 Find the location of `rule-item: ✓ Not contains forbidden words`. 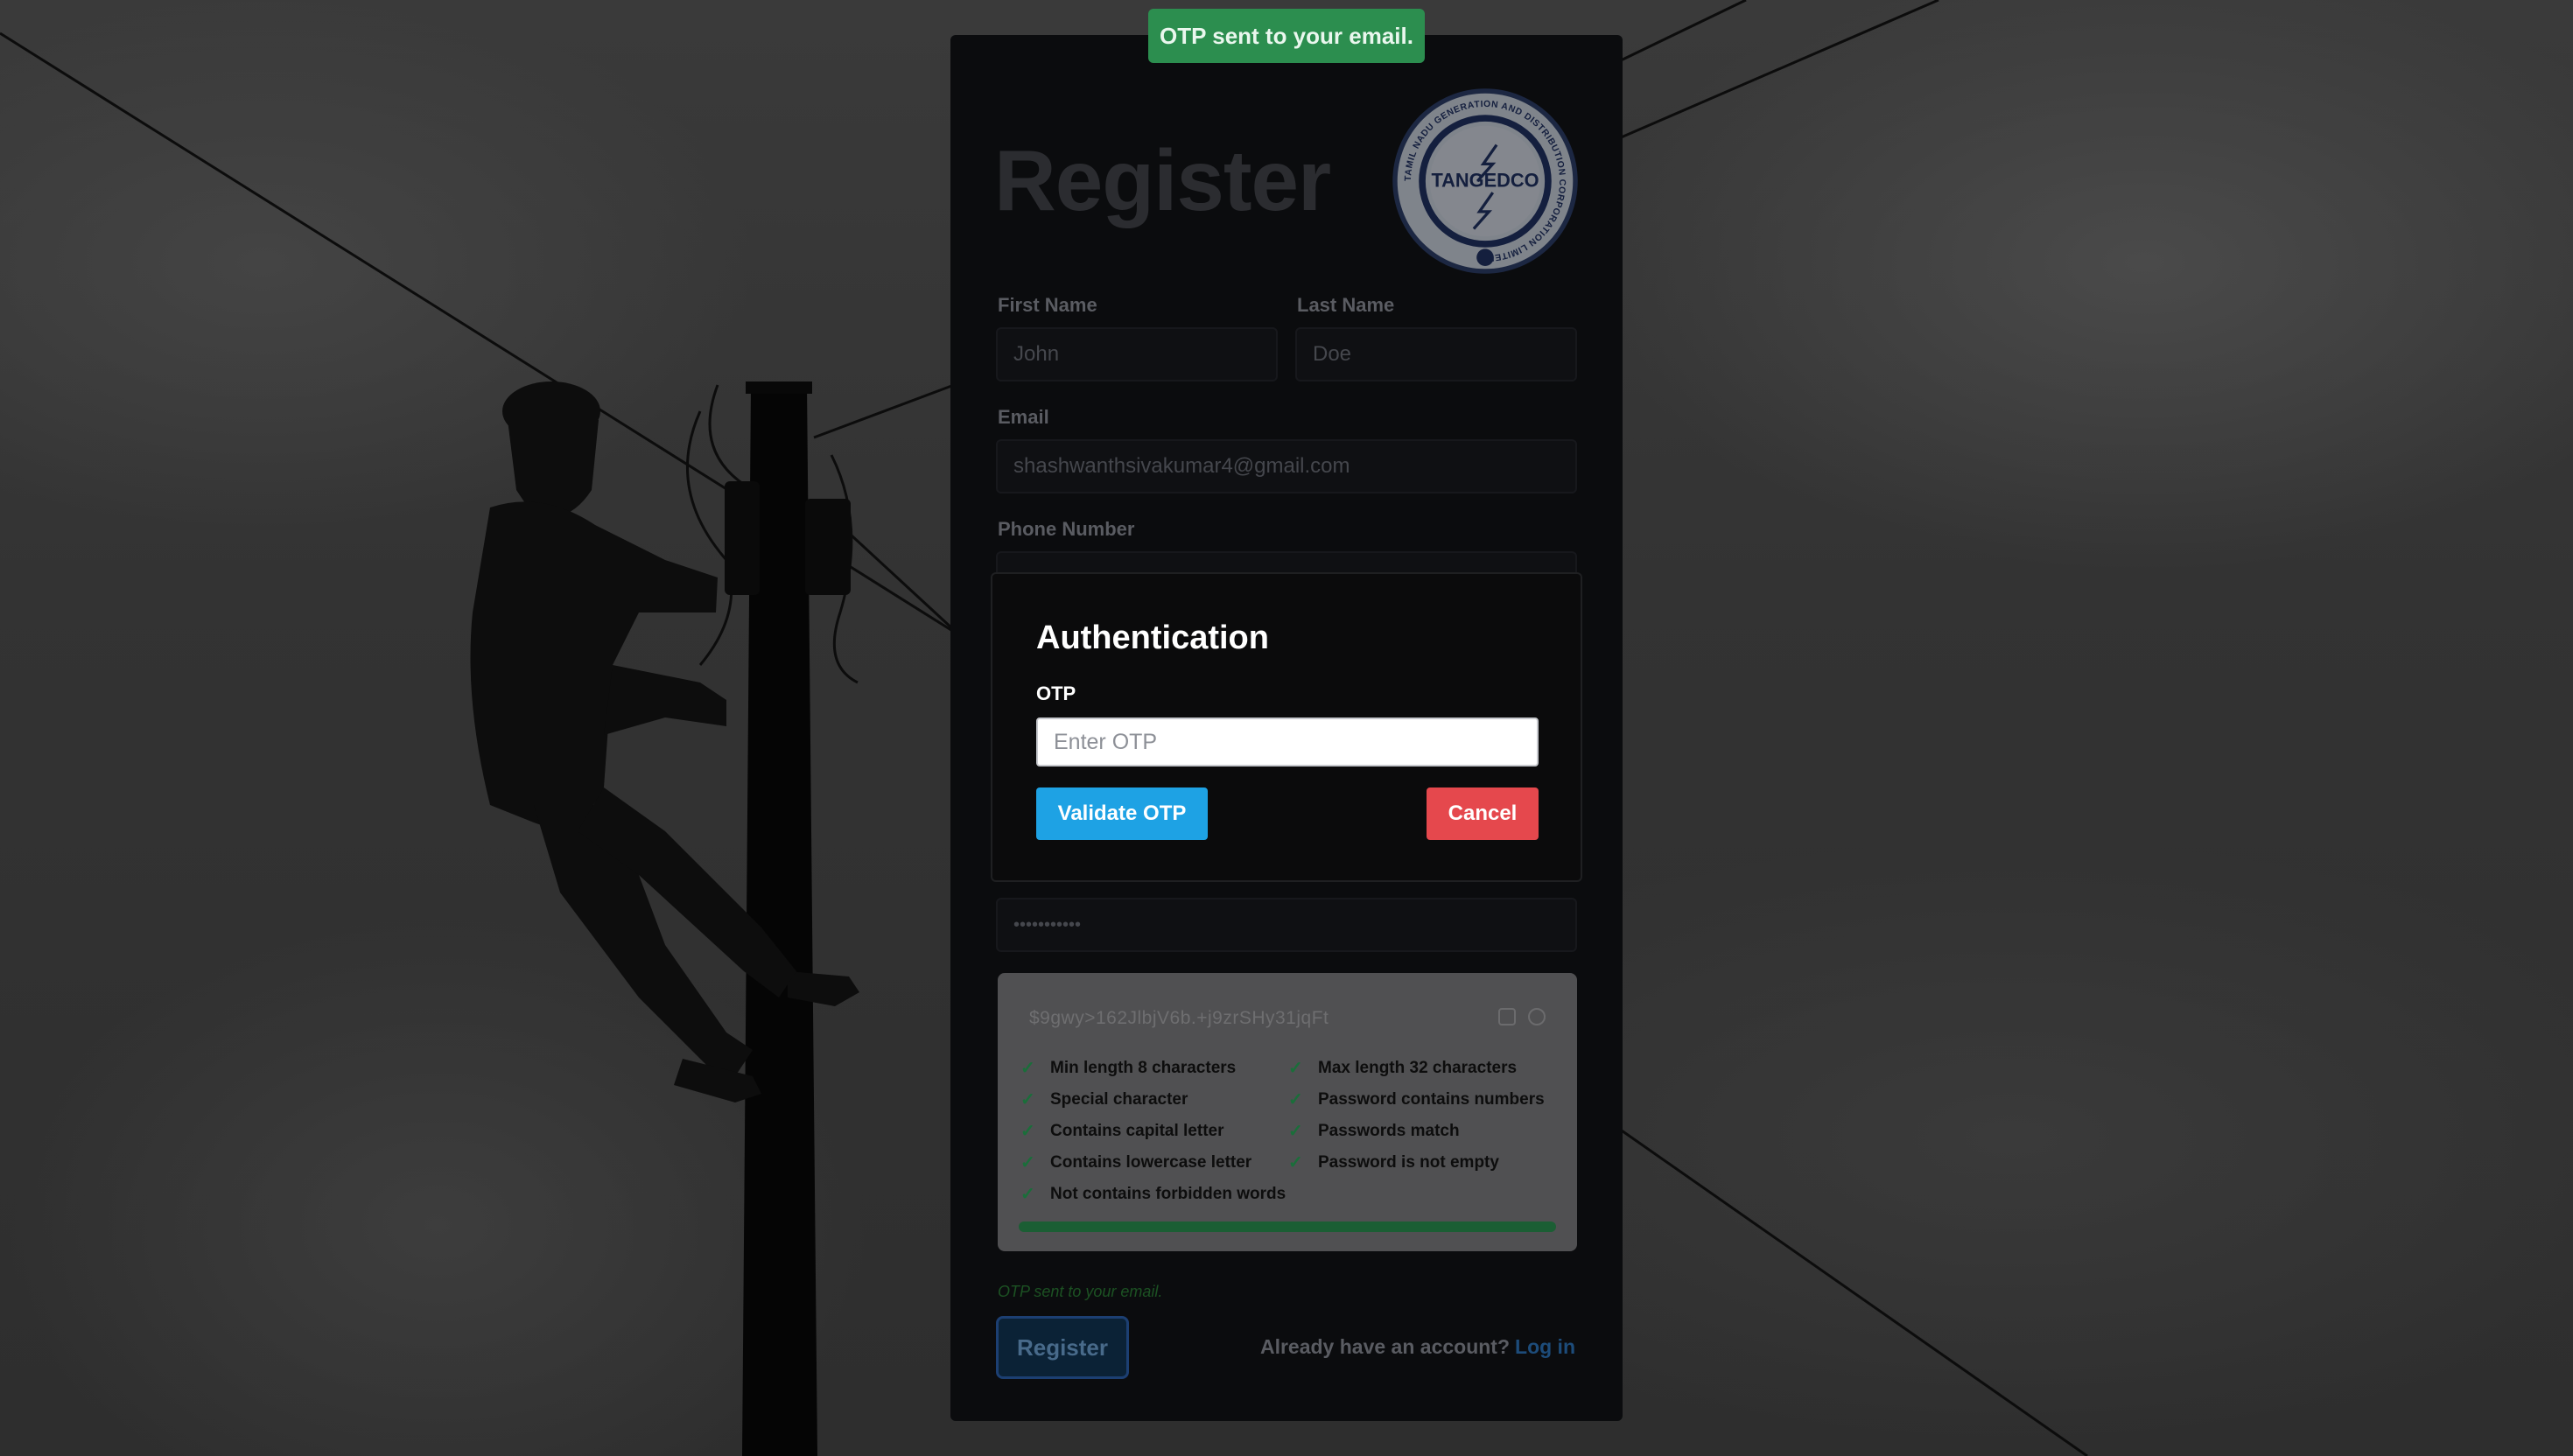

rule-item: ✓ Not contains forbidden words is located at coordinates (1153, 1194).